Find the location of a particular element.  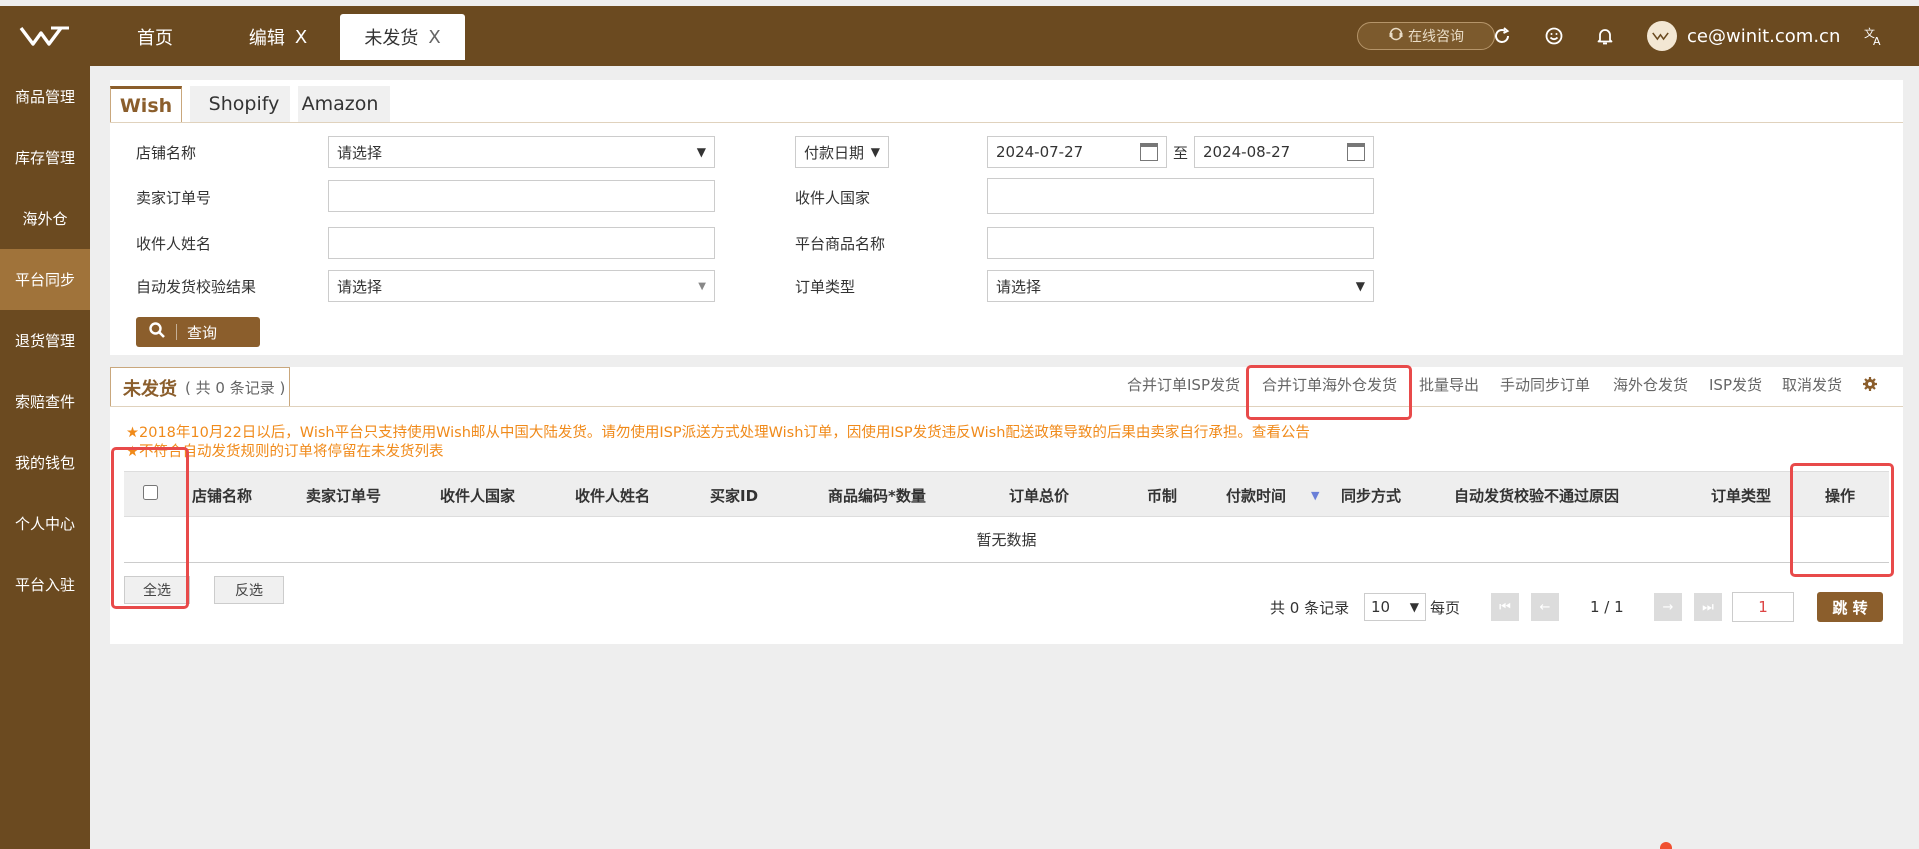

tab-home: 首页 is located at coordinates (155, 37).